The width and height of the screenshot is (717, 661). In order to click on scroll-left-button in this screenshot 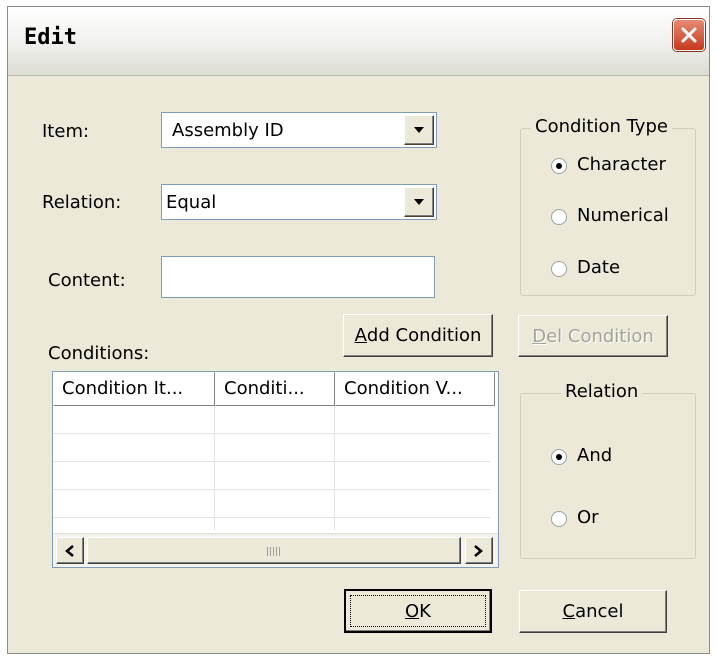, I will do `click(70, 550)`.